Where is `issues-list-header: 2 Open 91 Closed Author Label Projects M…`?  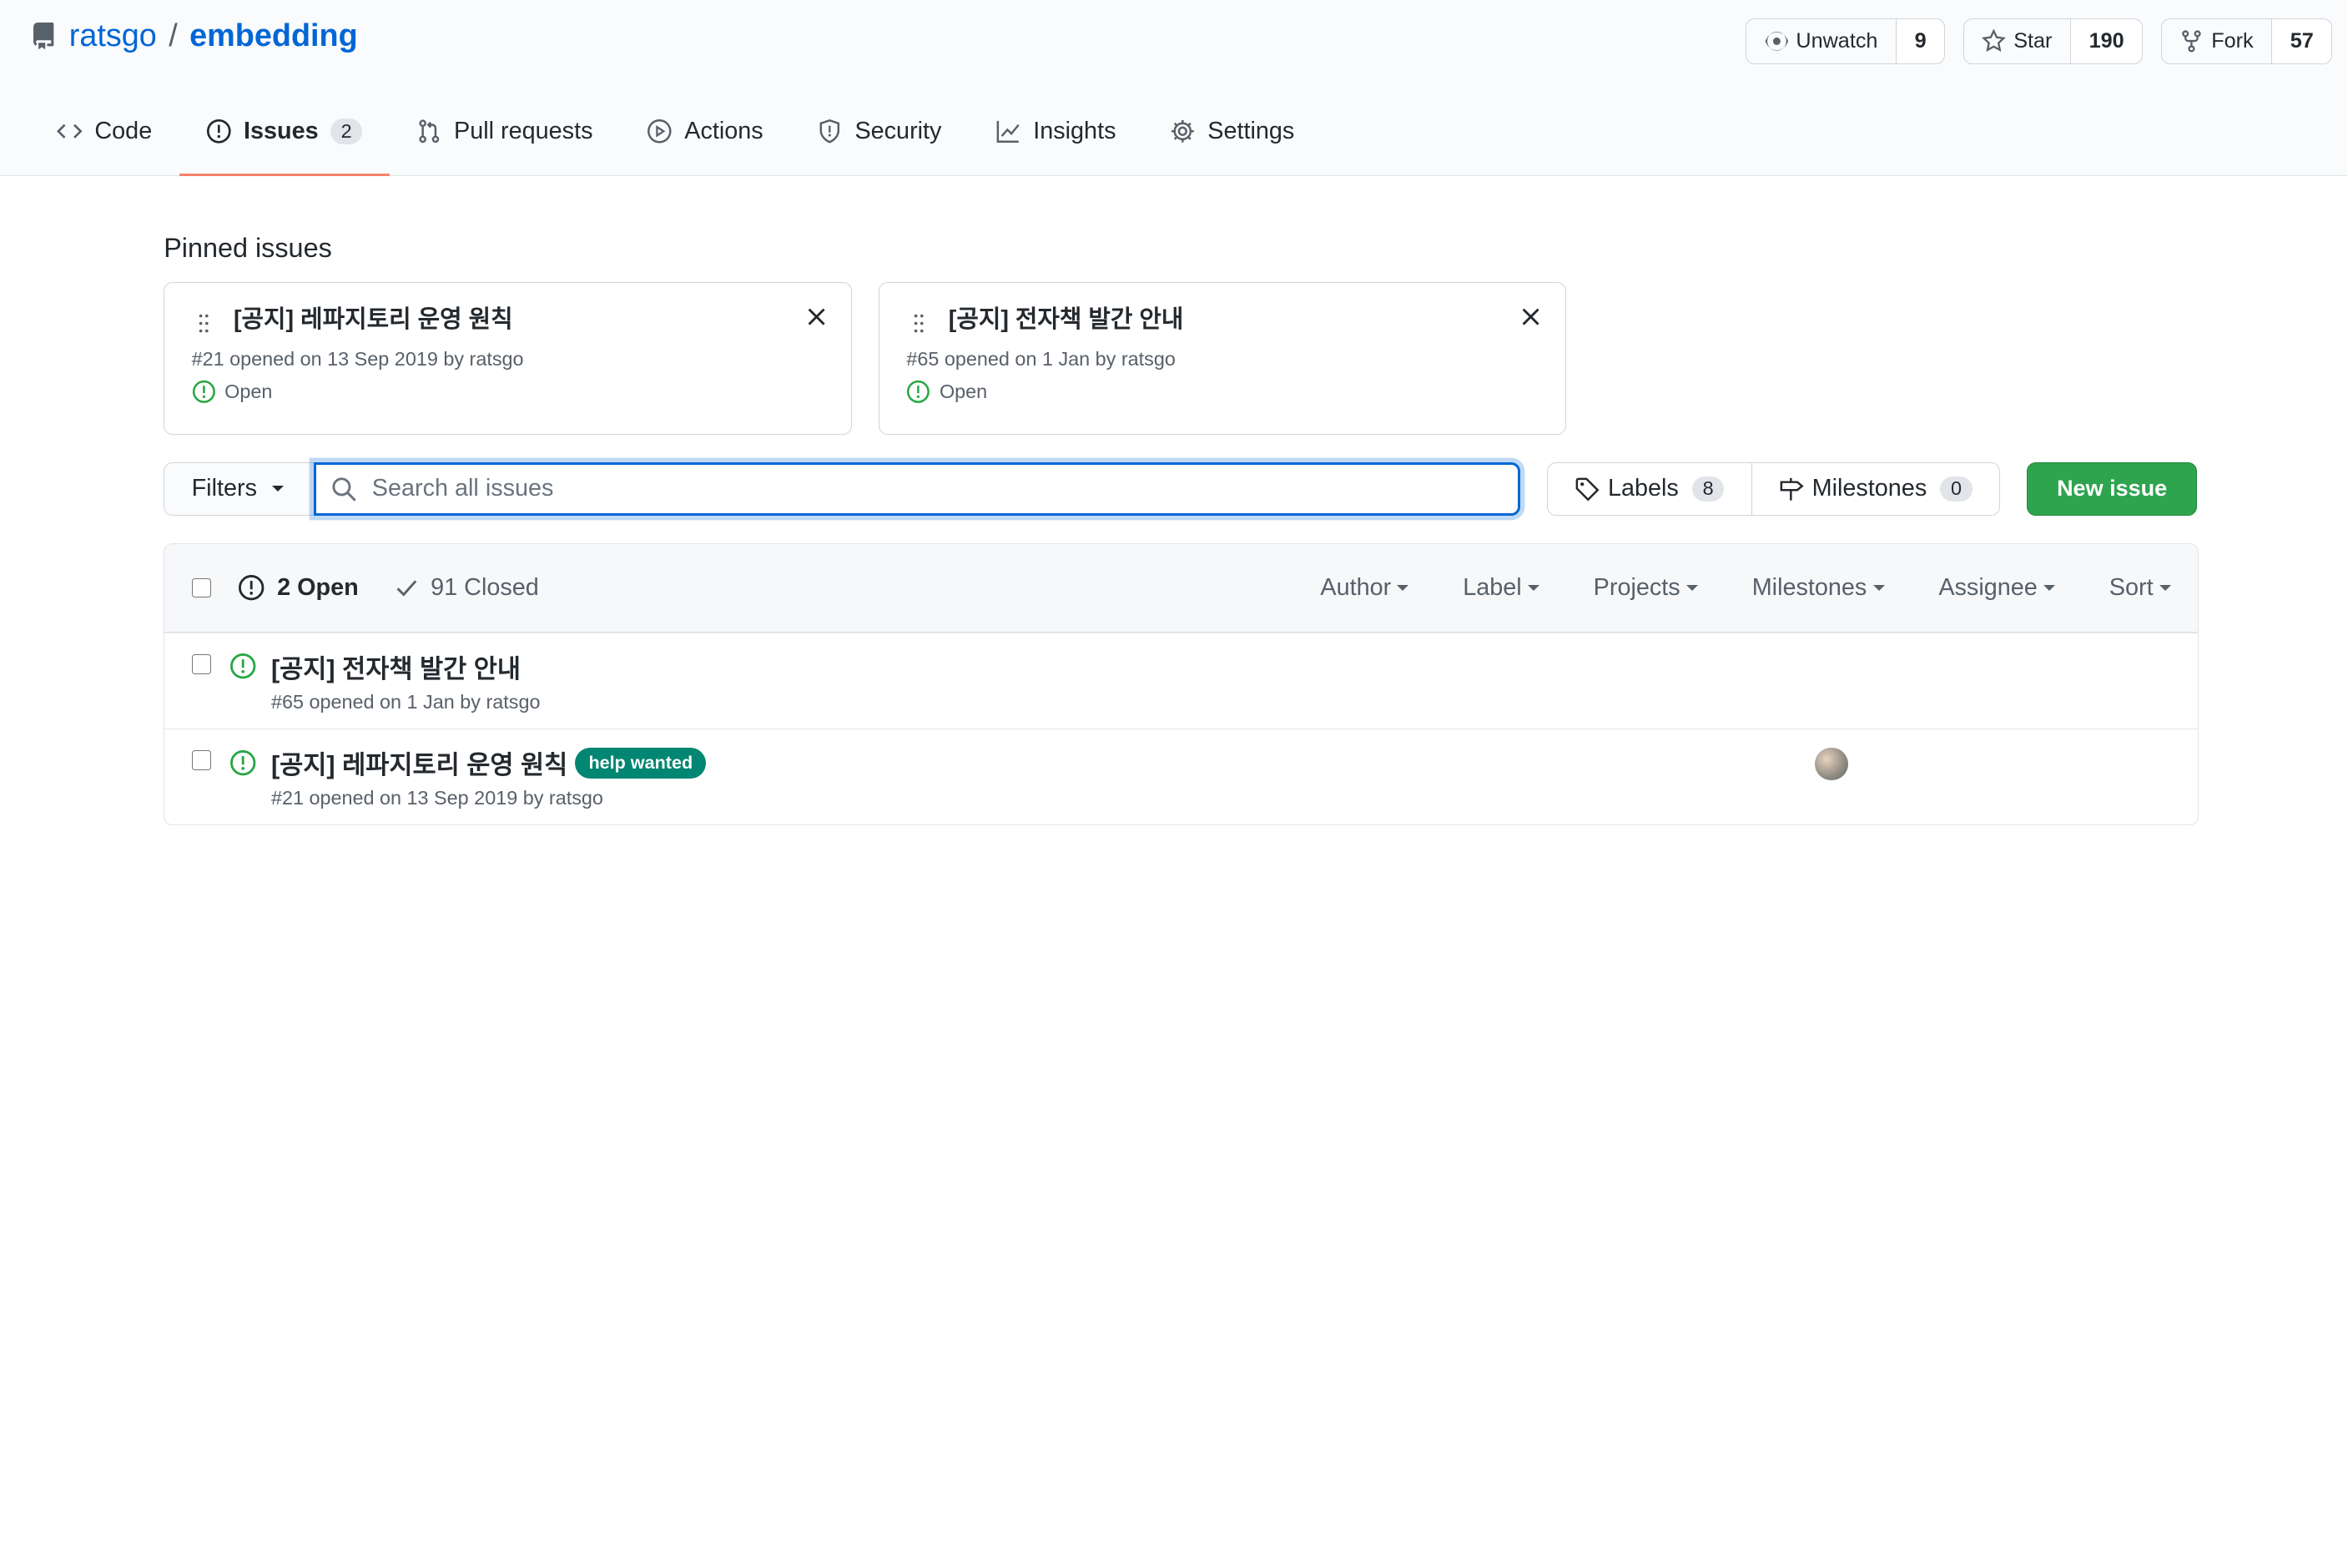 issues-list-header: 2 Open 91 Closed Author Label Projects M… is located at coordinates (1181, 588).